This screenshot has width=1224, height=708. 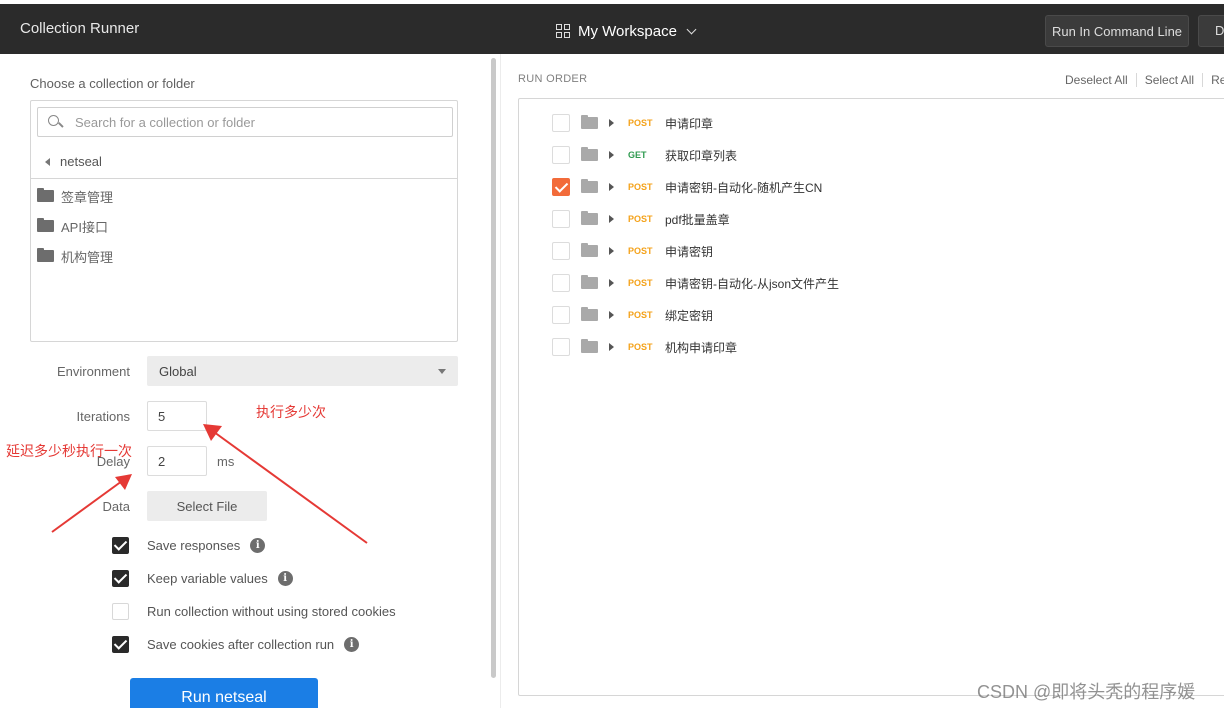 I want to click on app-title: Collection Runner, so click(x=80, y=28).